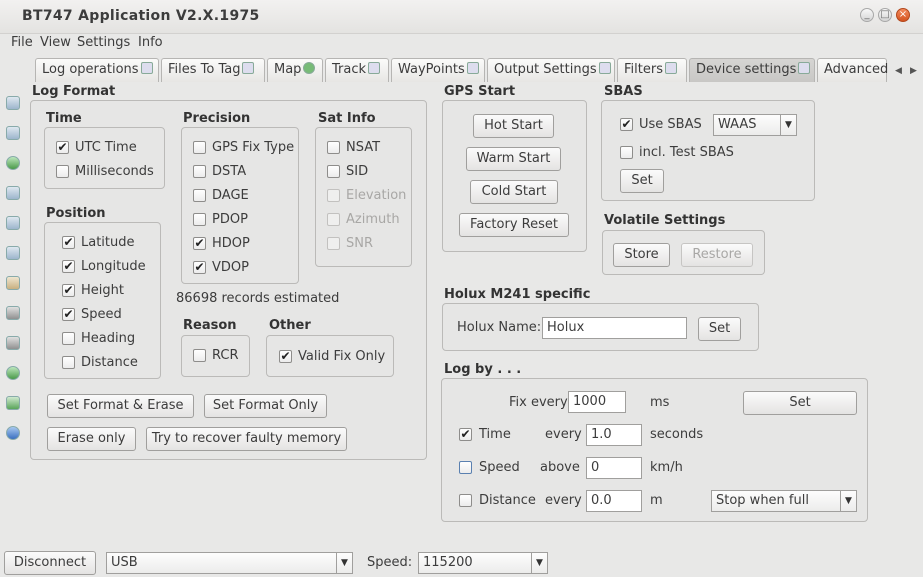  Describe the element at coordinates (642, 181) in the screenshot. I see `sbas-set-button: Set` at that location.